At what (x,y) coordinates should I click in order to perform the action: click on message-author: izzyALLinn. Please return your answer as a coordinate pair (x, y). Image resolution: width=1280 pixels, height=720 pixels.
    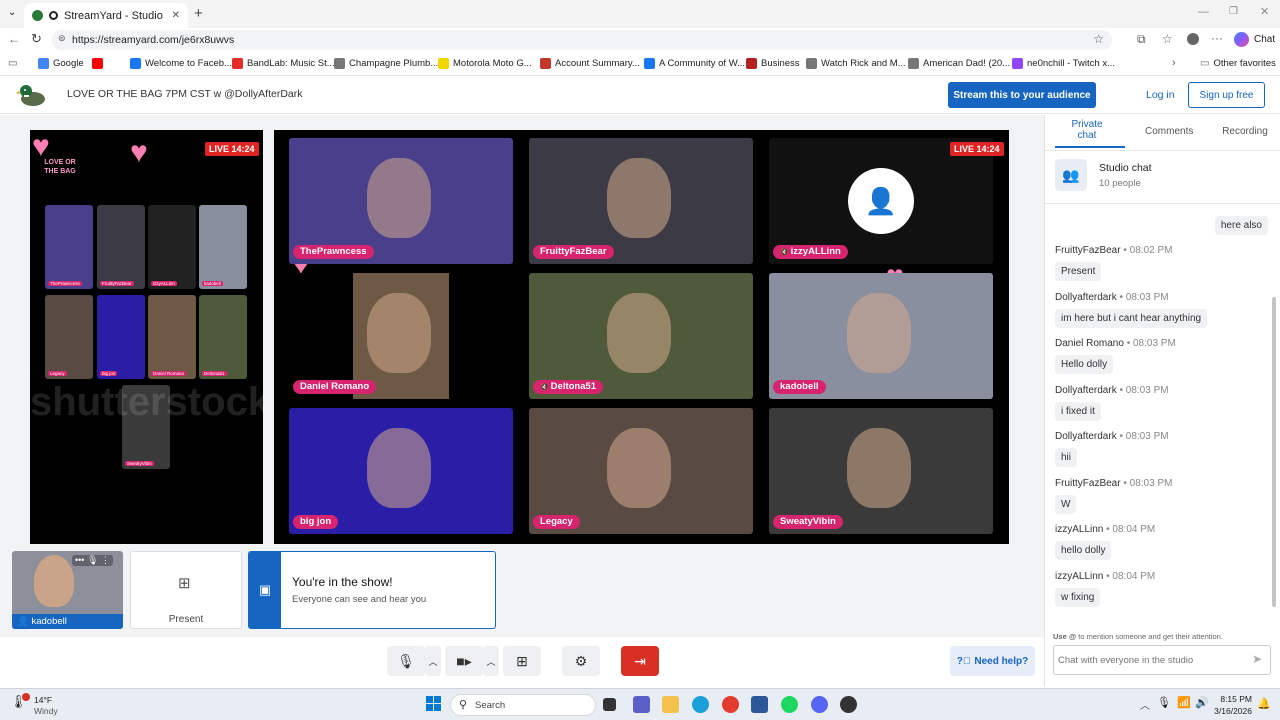
    Looking at the image, I should click on (1079, 529).